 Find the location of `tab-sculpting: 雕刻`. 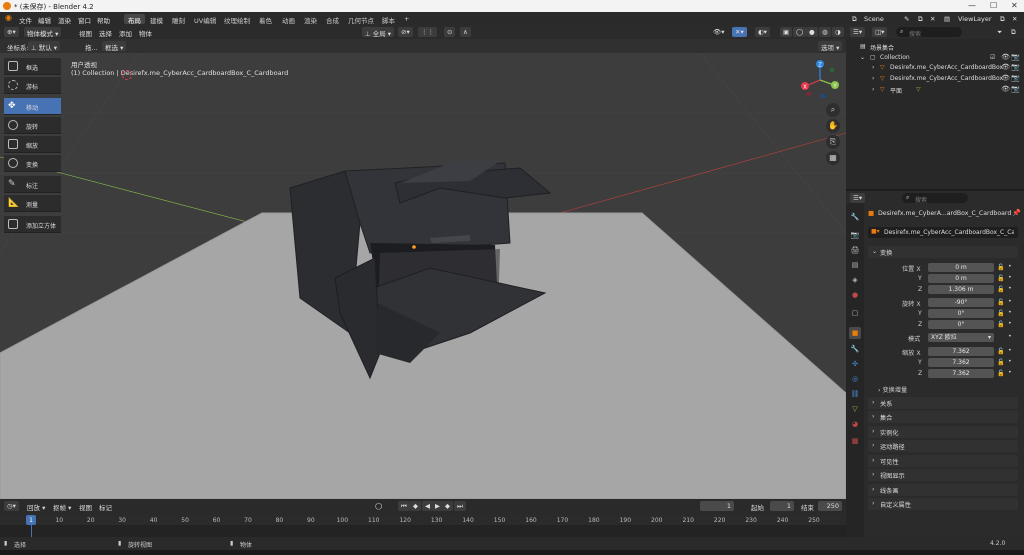

tab-sculpting: 雕刻 is located at coordinates (178, 19).